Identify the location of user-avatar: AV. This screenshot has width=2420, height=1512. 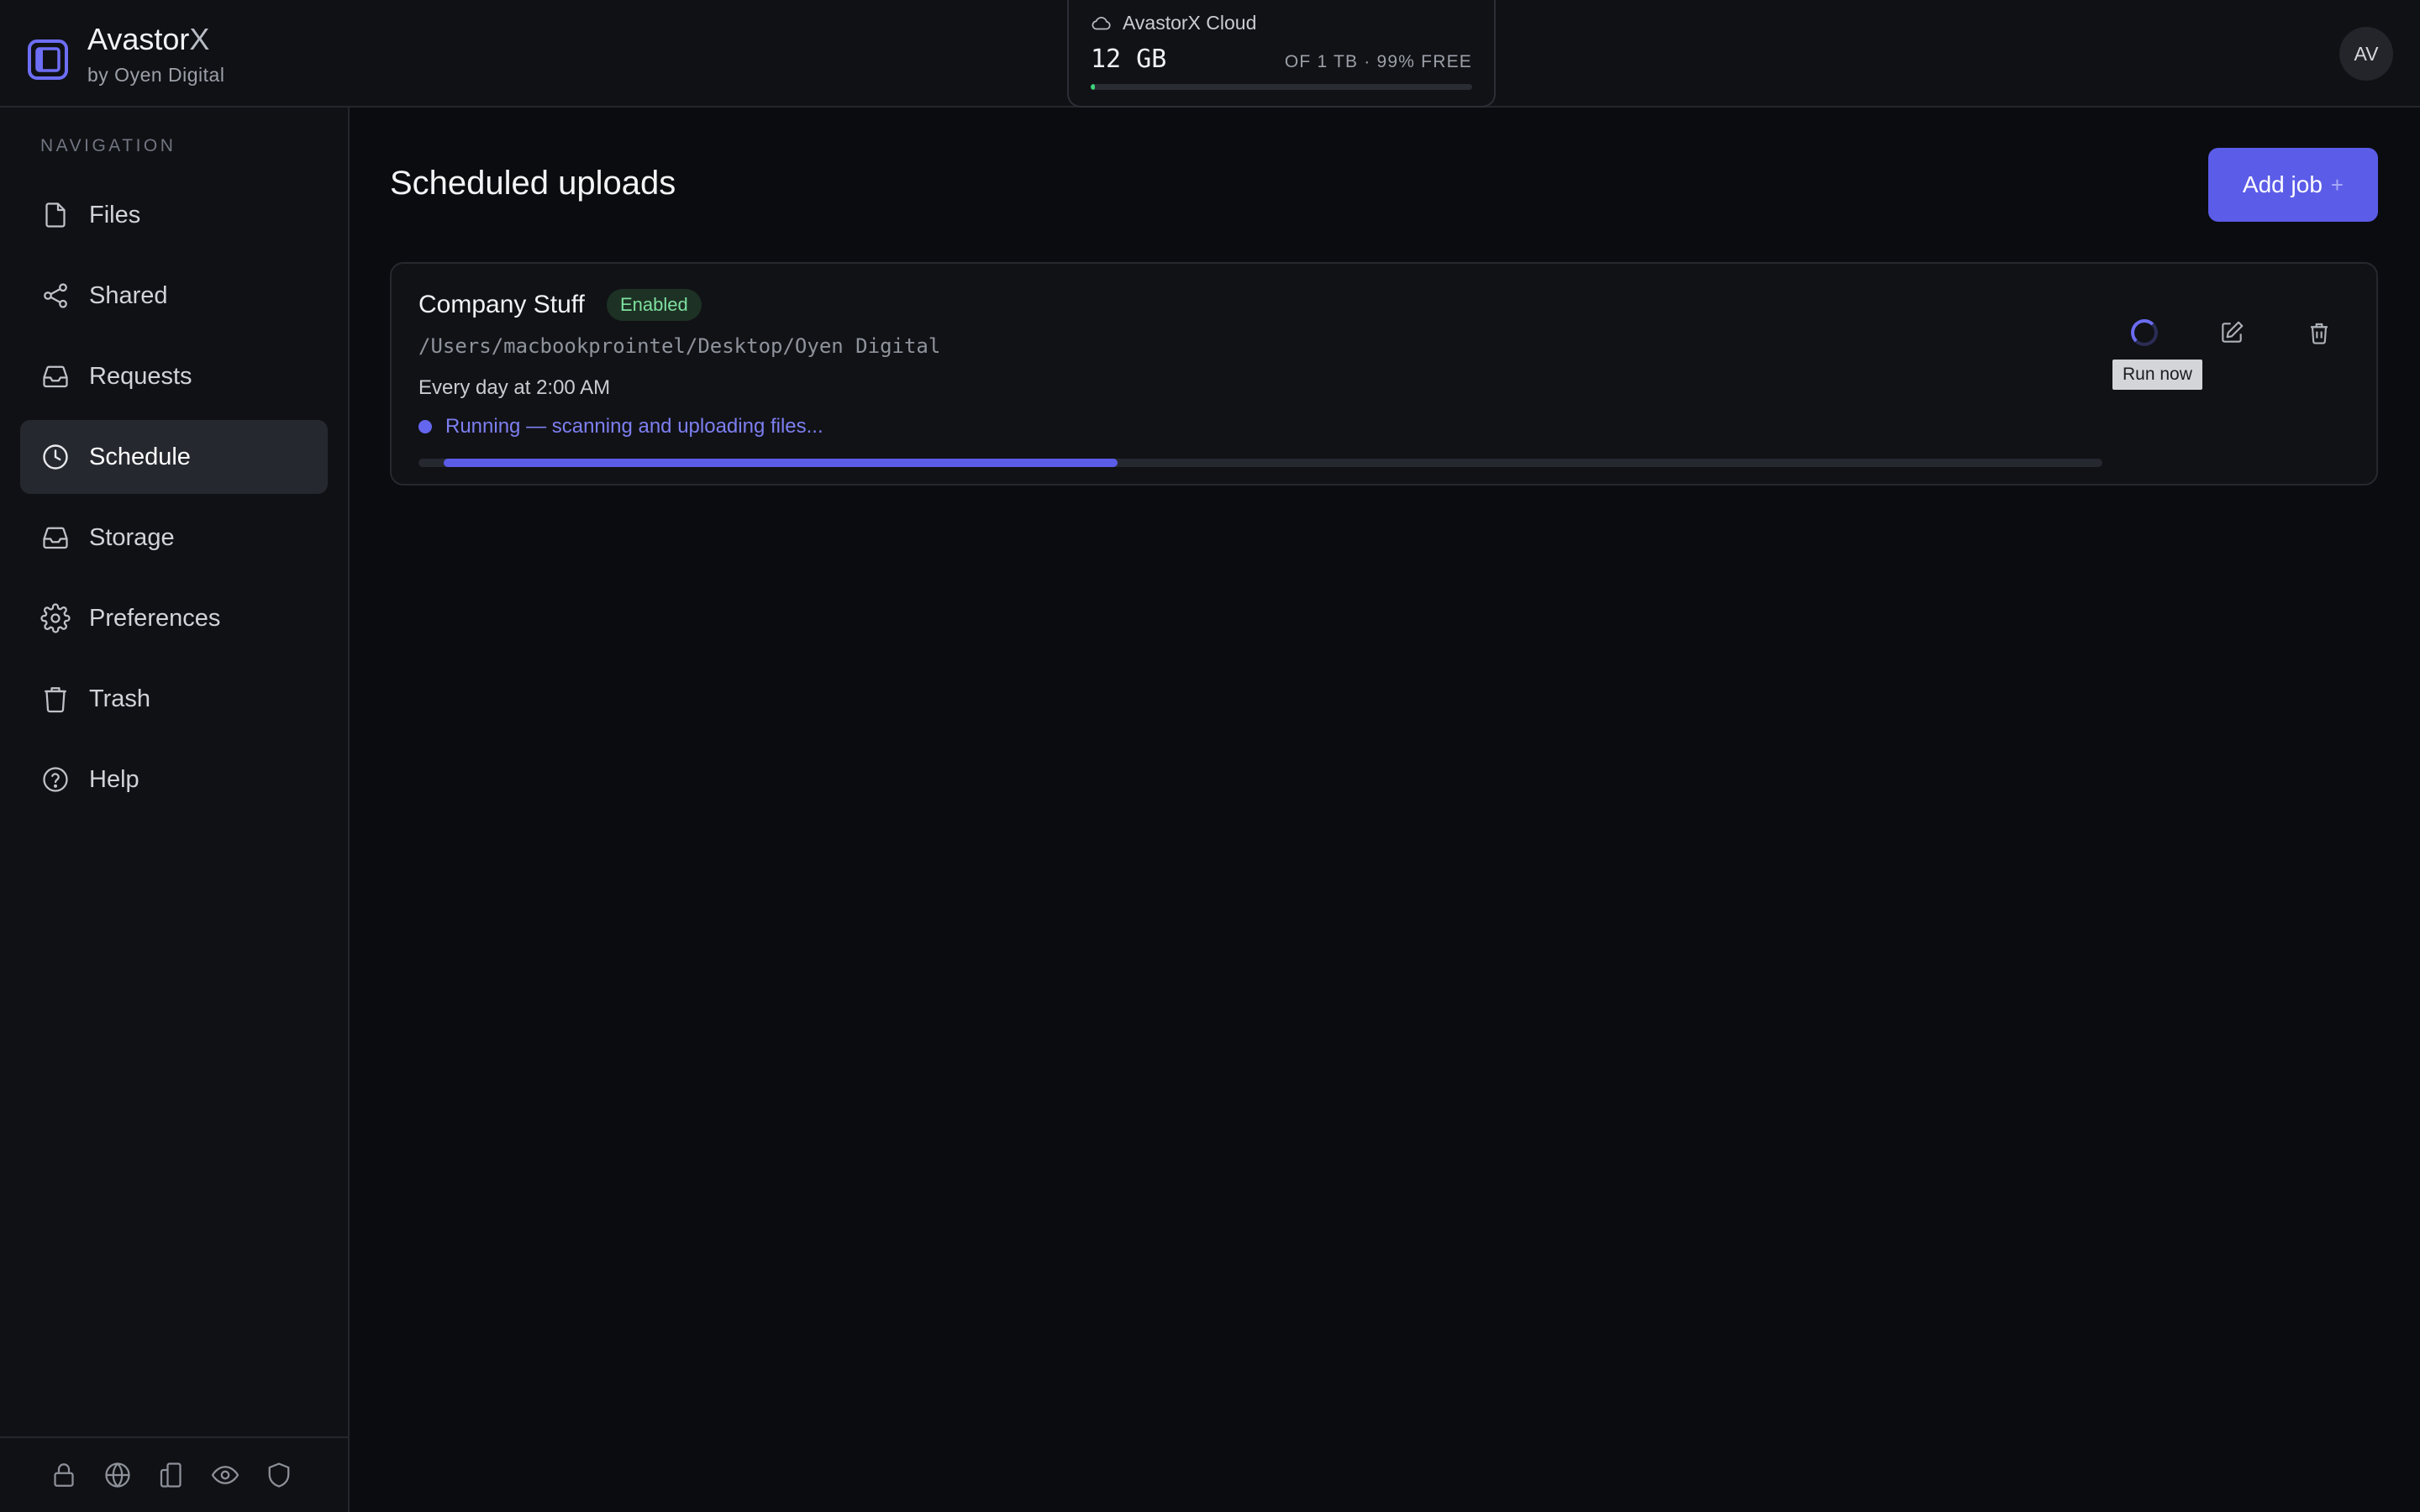
(2366, 54).